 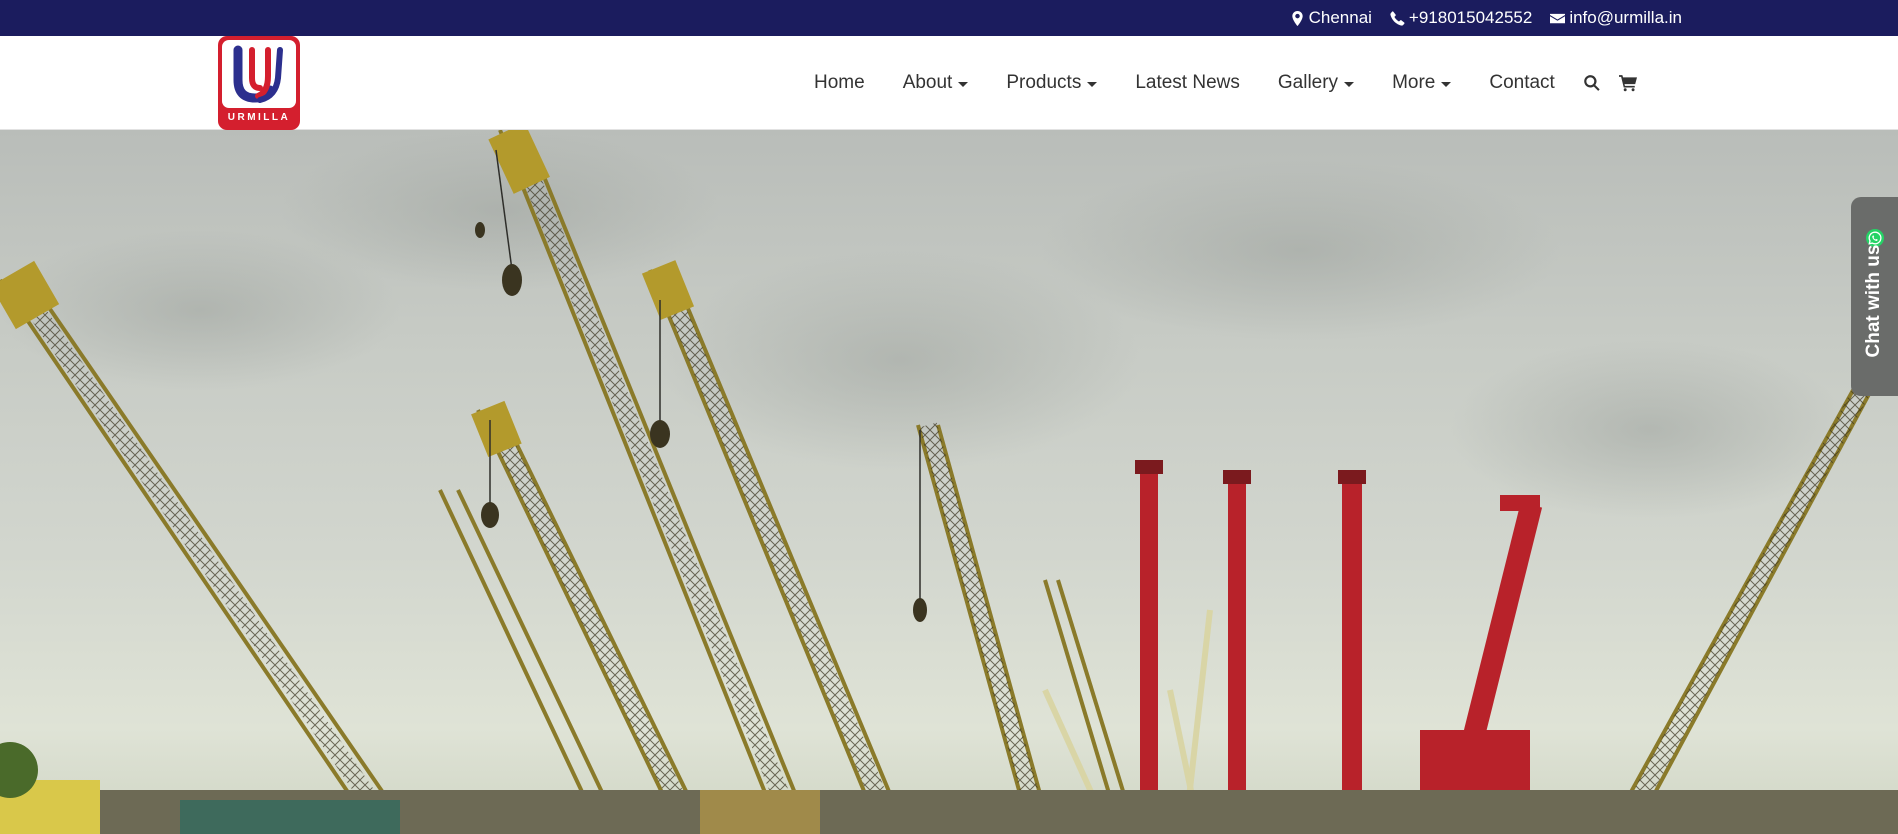 I want to click on phone-text: +918015042552, so click(x=1470, y=18).